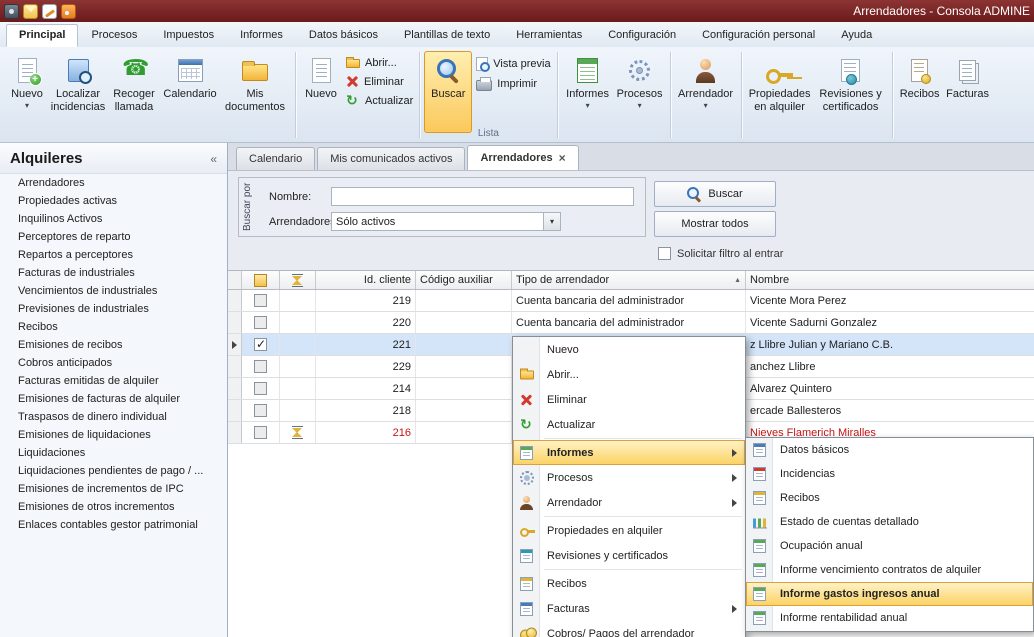 The height and width of the screenshot is (637, 1034). Describe the element at coordinates (889, 594) in the screenshot. I see `sub-item-gastos-ingresos-anual: Informe gastos ingresos anual` at that location.